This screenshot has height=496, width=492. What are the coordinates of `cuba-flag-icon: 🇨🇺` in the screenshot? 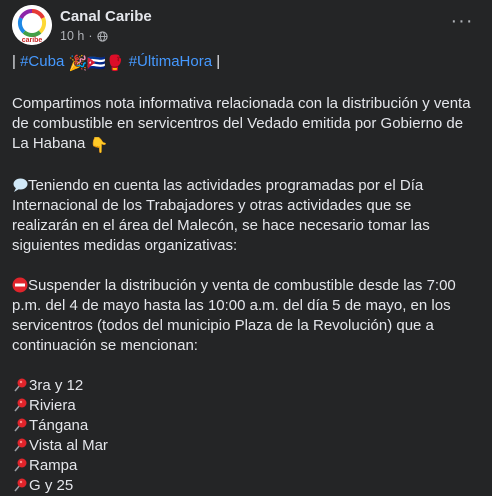 It's located at (96, 63).